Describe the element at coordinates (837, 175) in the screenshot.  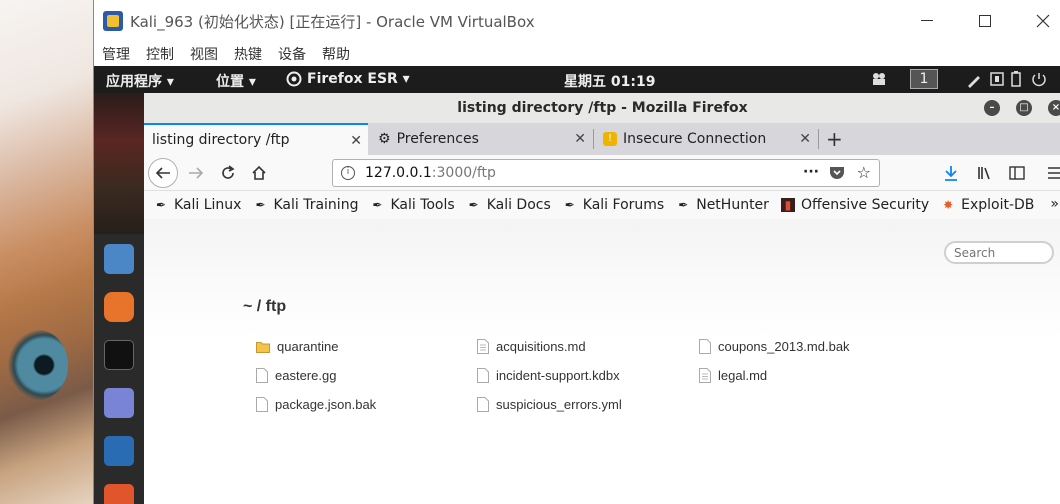
I see `pocket-icon` at that location.